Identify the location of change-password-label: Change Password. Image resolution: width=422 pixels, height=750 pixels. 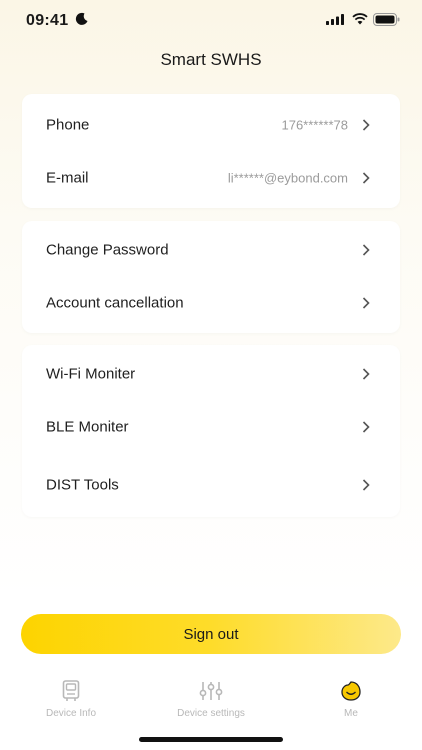
(107, 249).